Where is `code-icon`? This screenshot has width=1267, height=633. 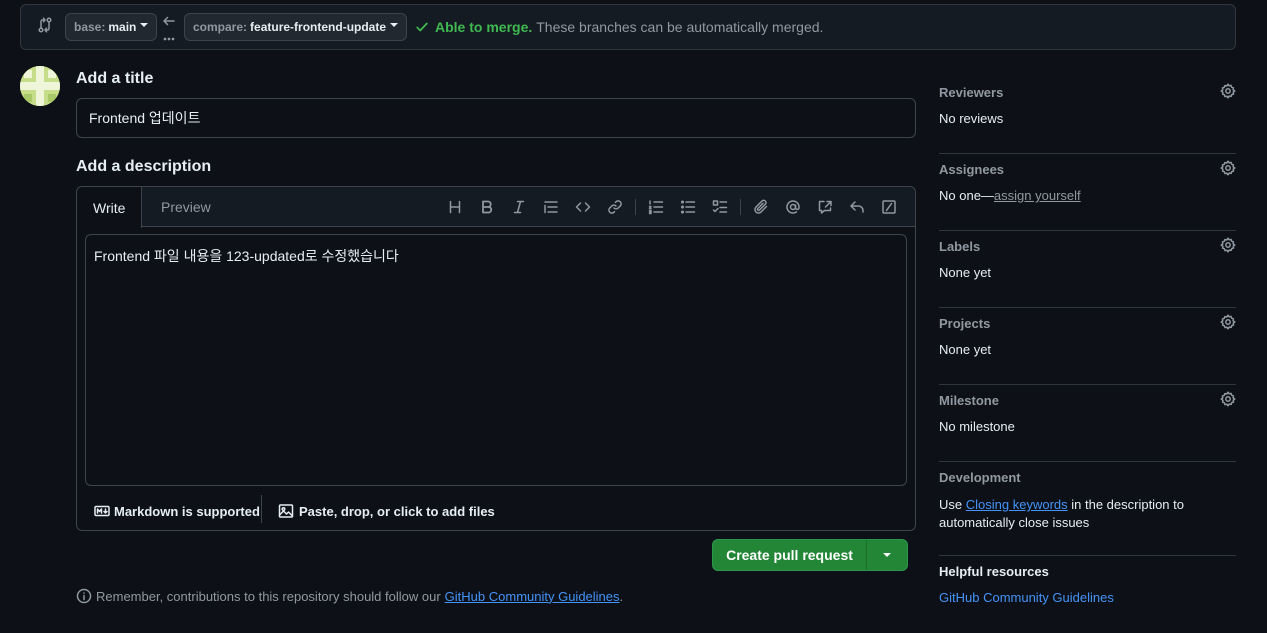
code-icon is located at coordinates (583, 207).